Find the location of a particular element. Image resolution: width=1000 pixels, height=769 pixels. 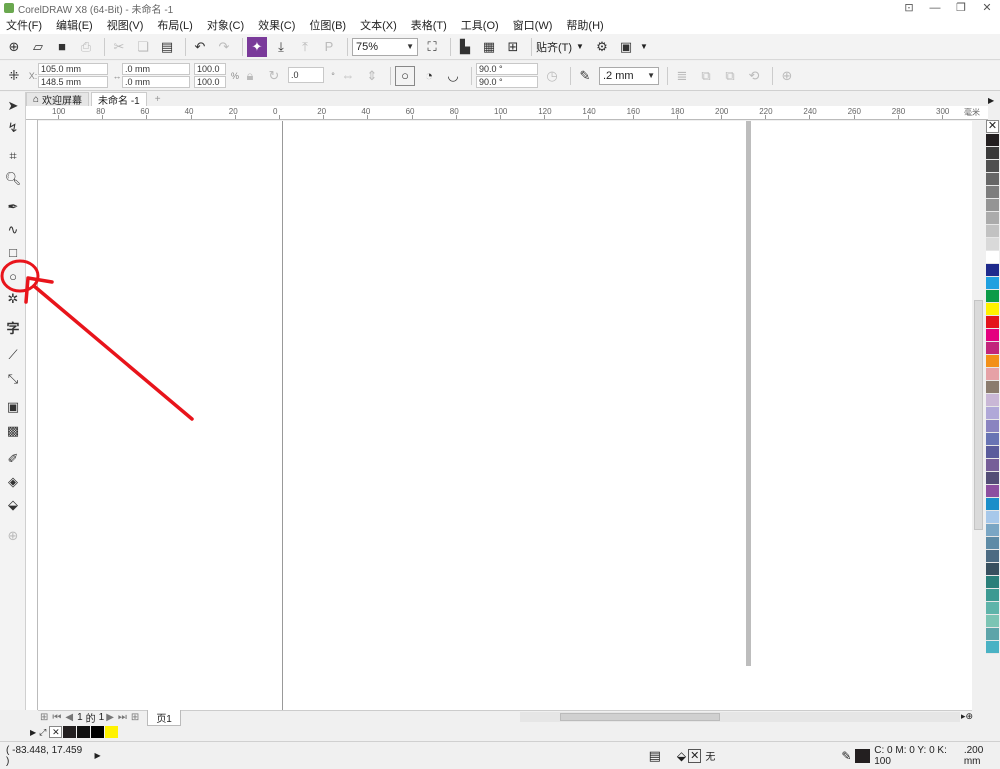

shape-tool-icon: ↯ is located at coordinates (13, 128).